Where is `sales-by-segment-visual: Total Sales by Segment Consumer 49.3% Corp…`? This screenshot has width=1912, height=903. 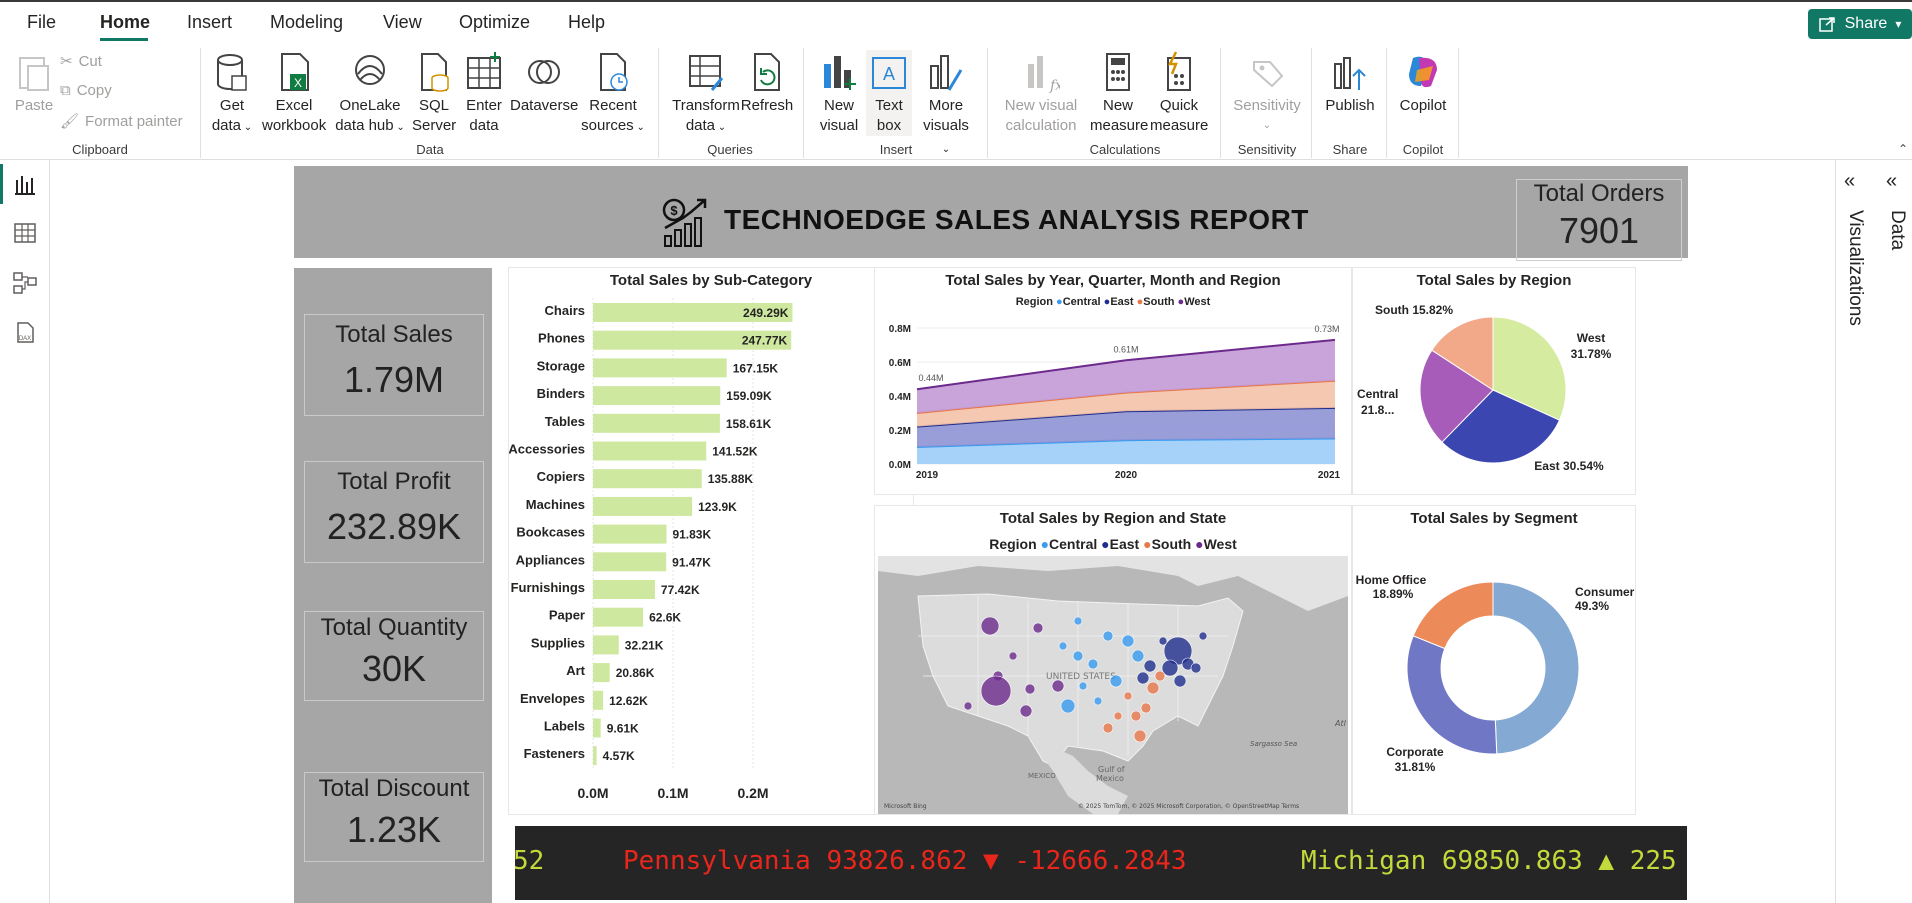 sales-by-segment-visual: Total Sales by Segment Consumer 49.3% Corp… is located at coordinates (1494, 660).